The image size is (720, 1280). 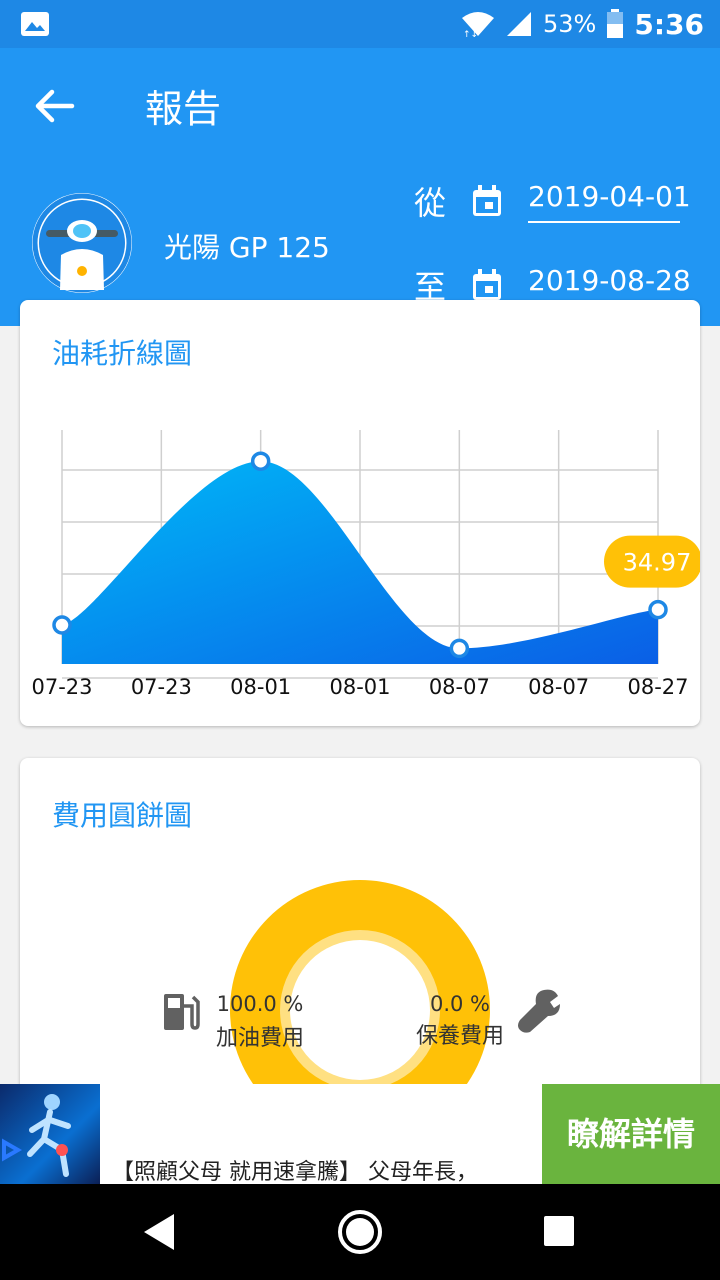 What do you see at coordinates (570, 24) in the screenshot?
I see `battery-percent: 53%` at bounding box center [570, 24].